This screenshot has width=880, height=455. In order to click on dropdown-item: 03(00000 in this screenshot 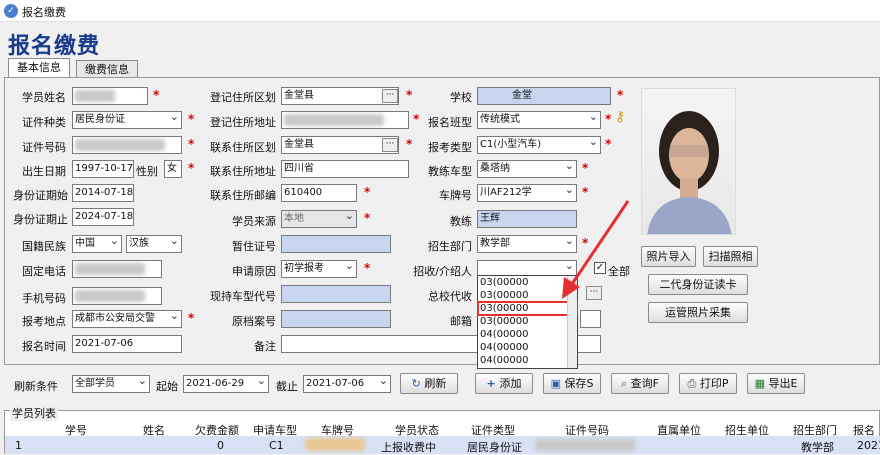, I will do `click(527, 321)`.